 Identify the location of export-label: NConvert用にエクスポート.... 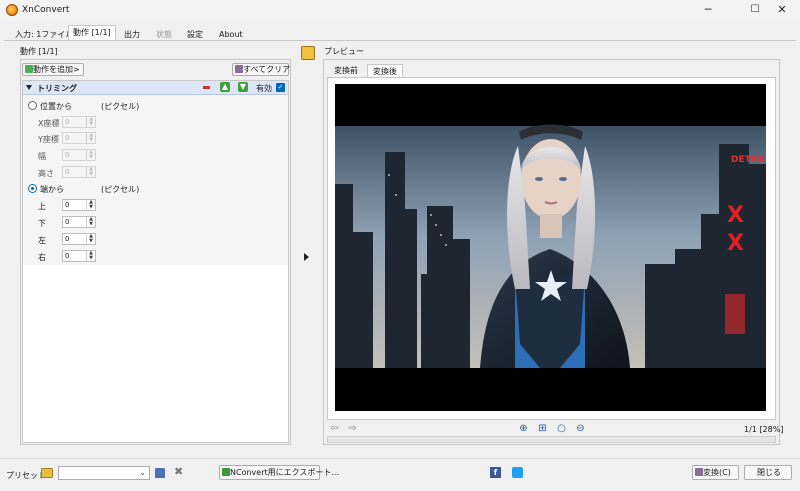
(285, 472).